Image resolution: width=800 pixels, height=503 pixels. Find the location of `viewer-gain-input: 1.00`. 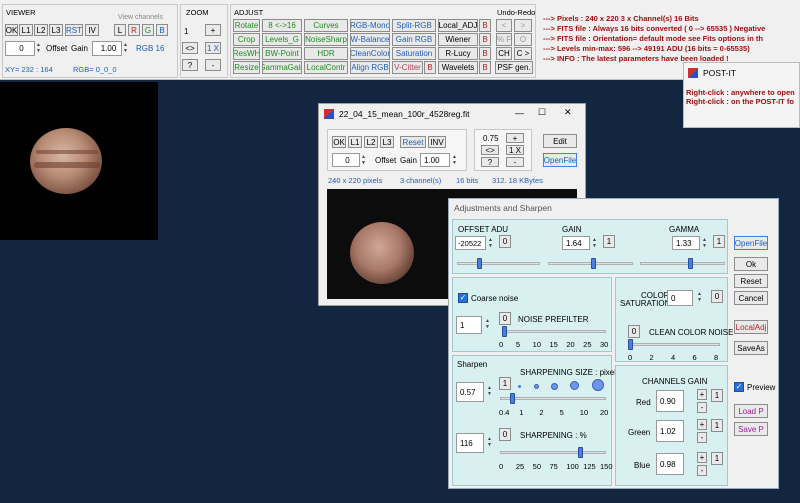

viewer-gain-input: 1.00 is located at coordinates (107, 48).